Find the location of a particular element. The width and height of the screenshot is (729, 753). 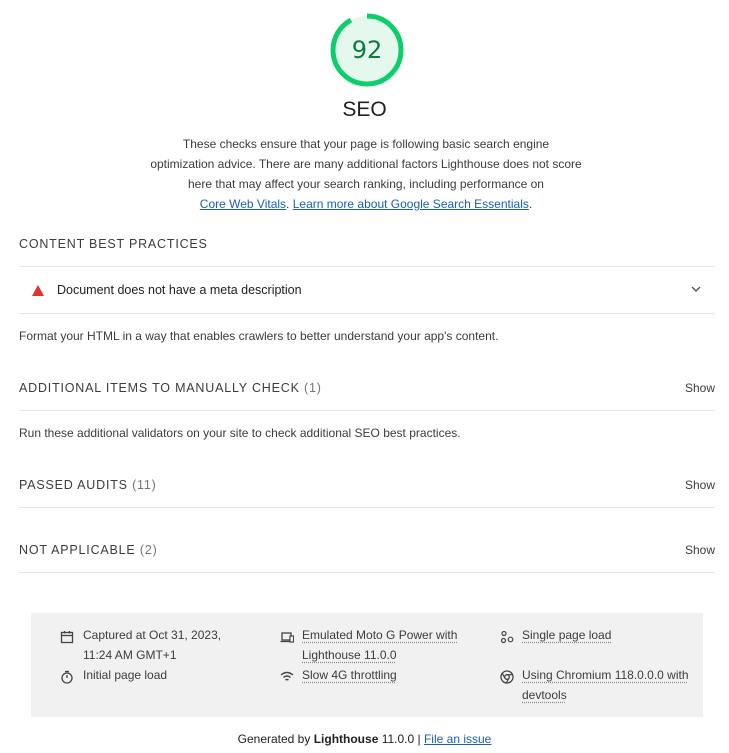

group-title-label: Additional items to manually check is located at coordinates (159, 388).